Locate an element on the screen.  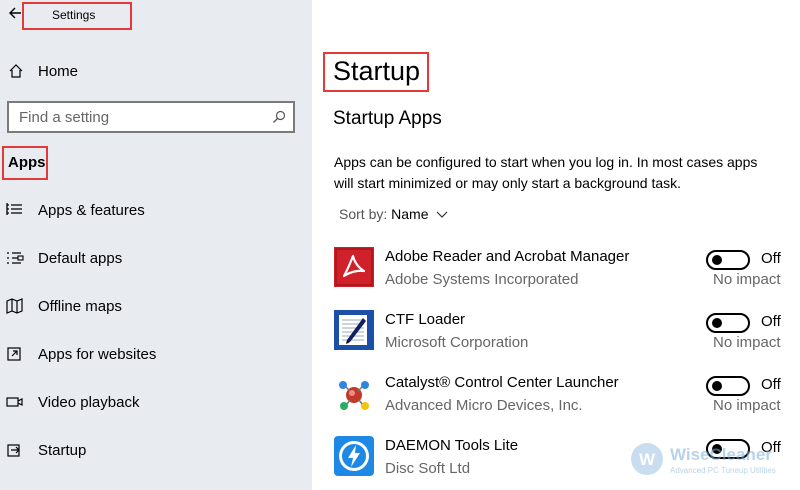
list-icon is located at coordinates (15, 210).